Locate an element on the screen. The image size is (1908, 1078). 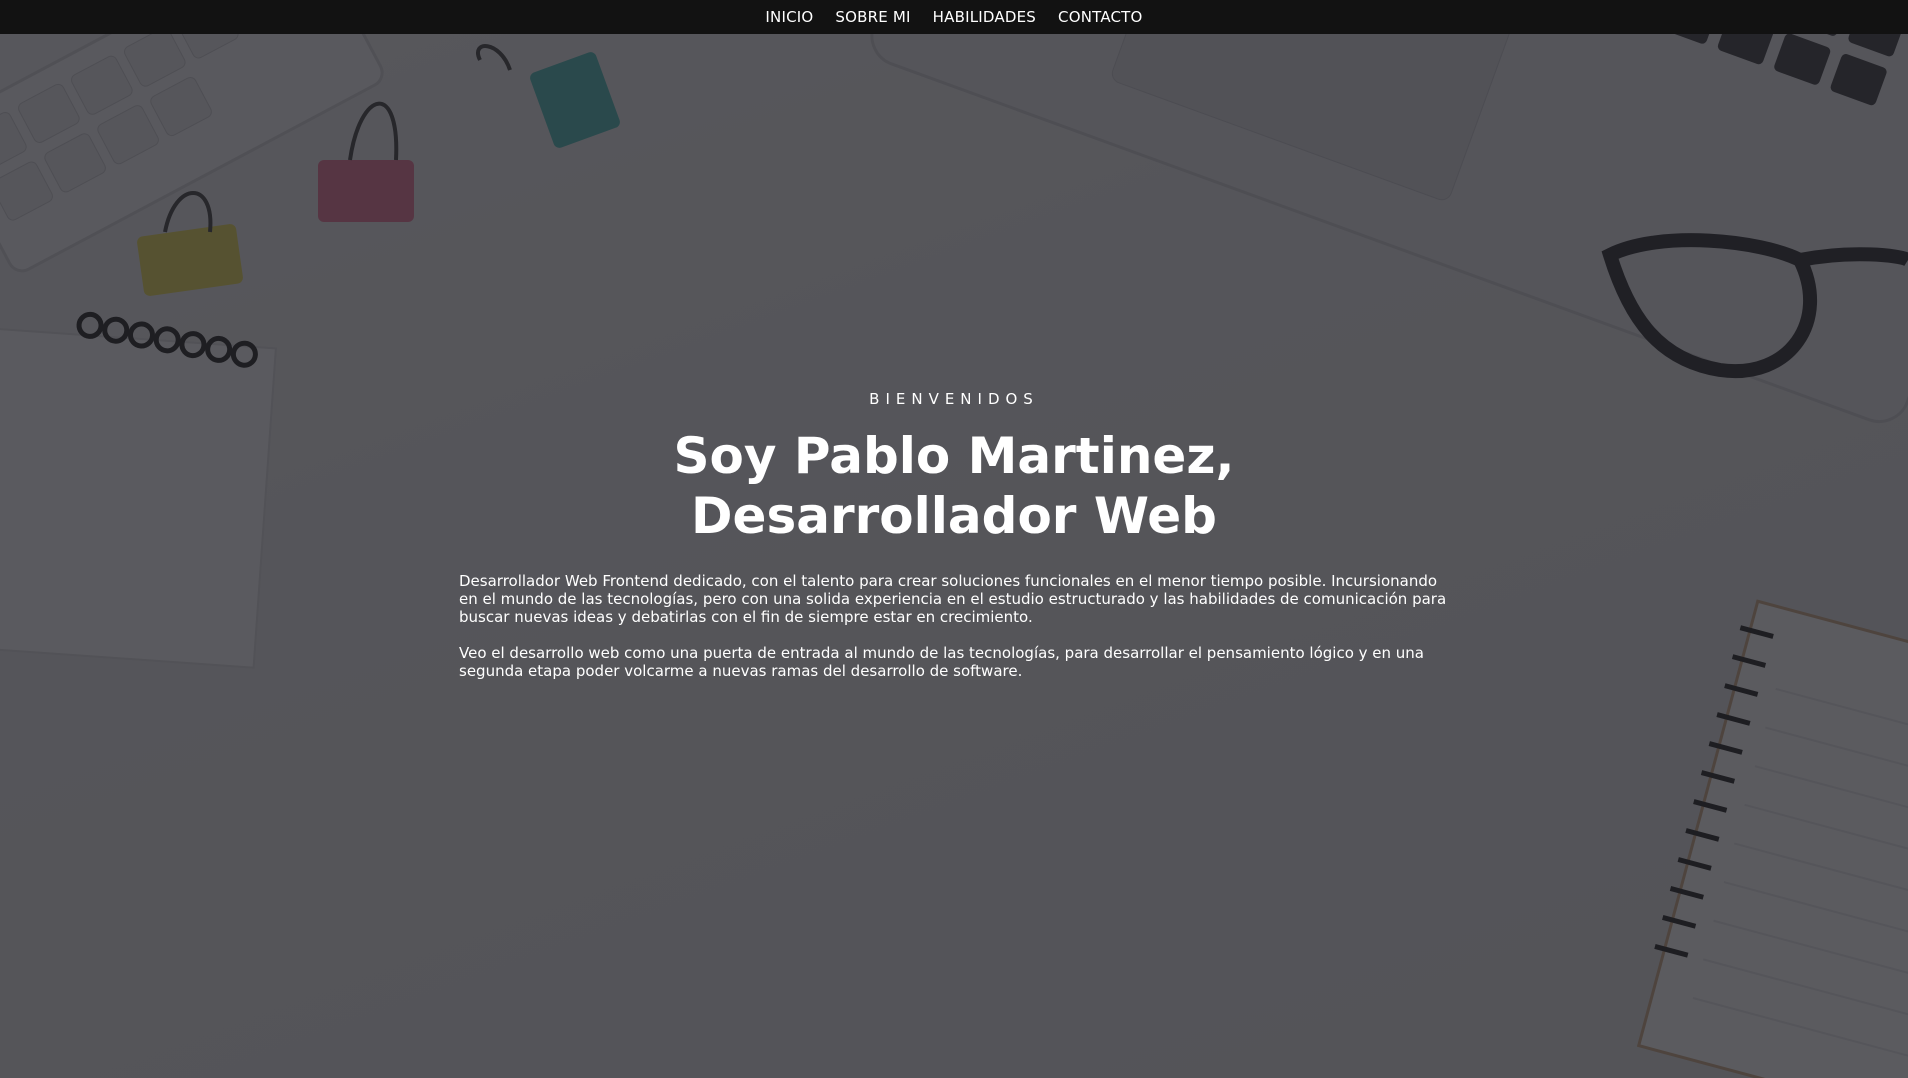
nav-link-habilidades: HABILIDADES is located at coordinates (984, 17).